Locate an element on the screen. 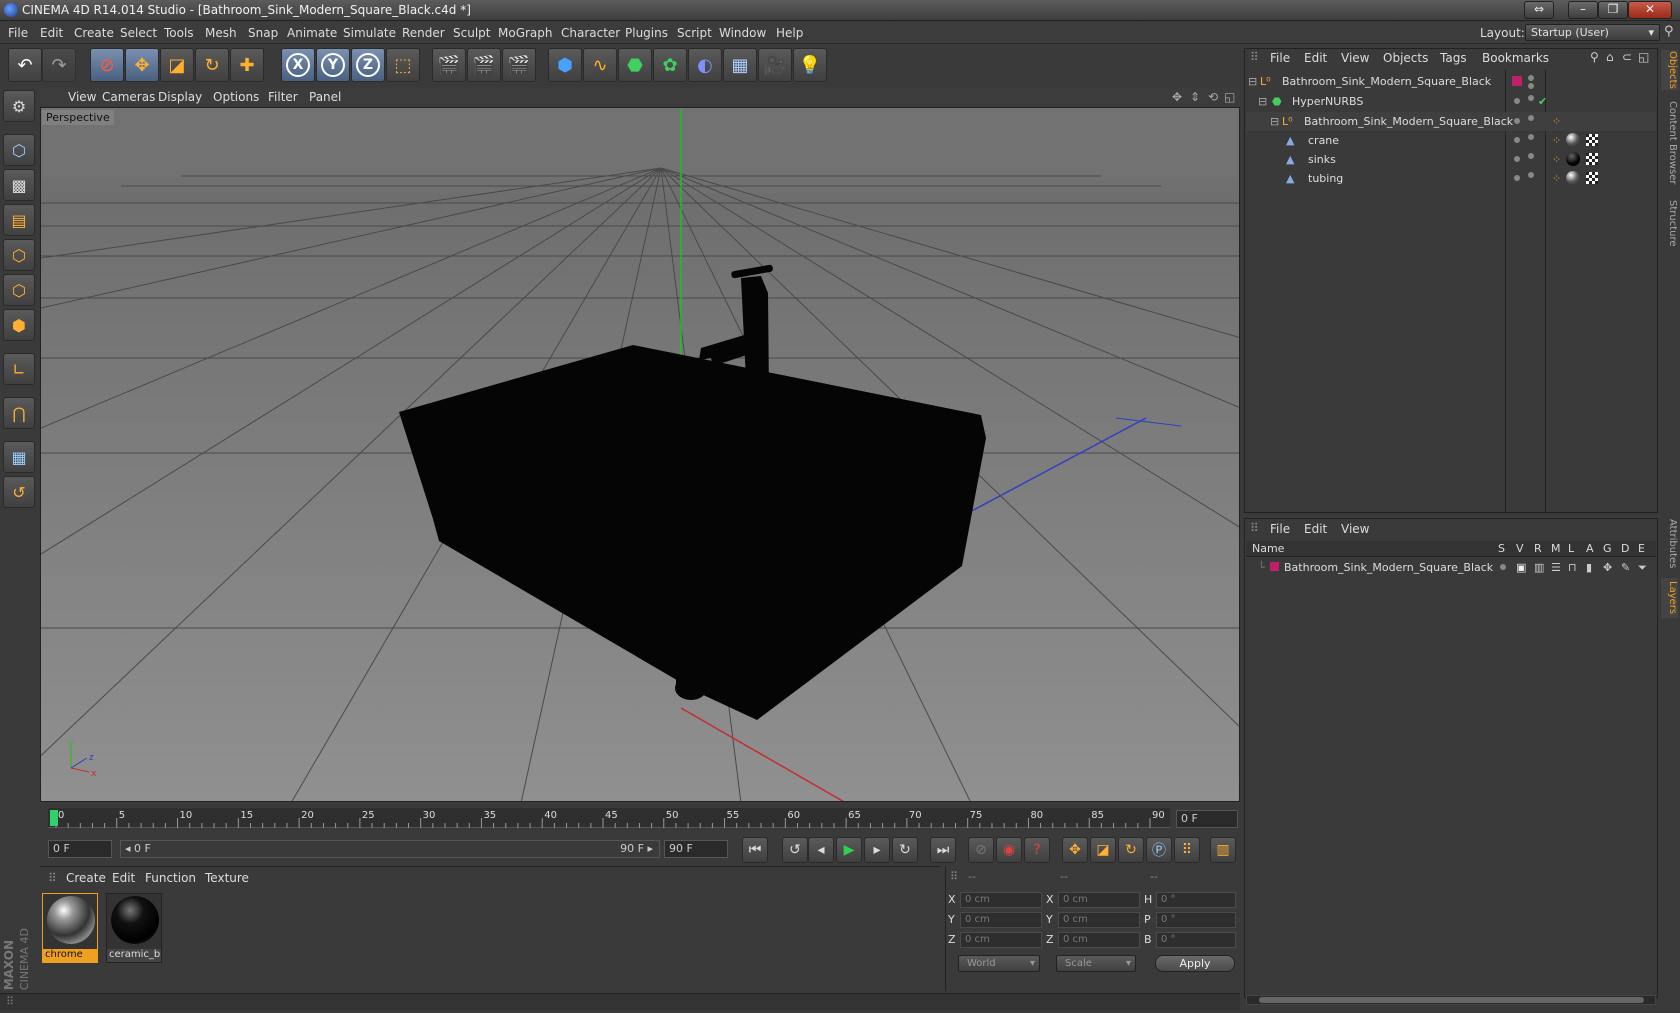  menu-select: Select is located at coordinates (138, 33).